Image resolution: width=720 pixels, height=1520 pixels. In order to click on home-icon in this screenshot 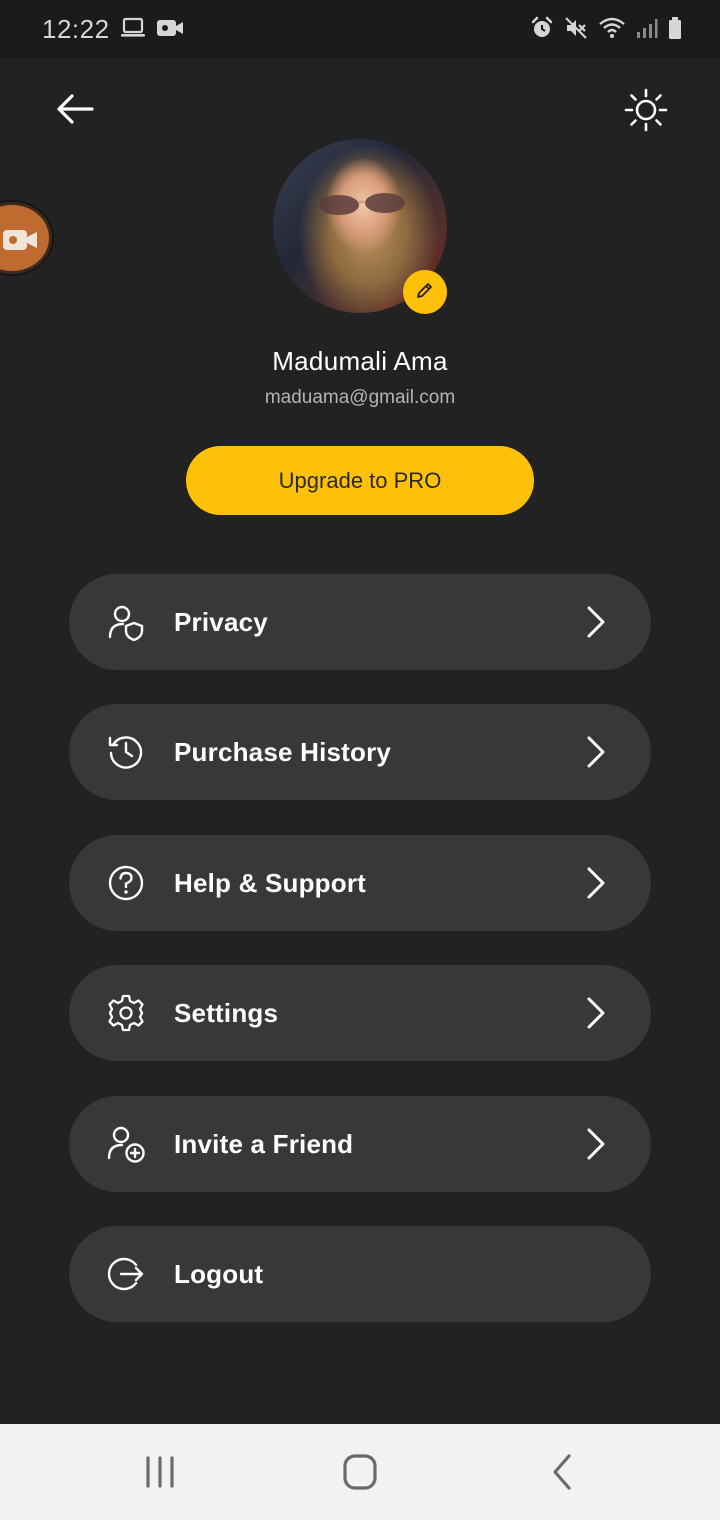, I will do `click(360, 1475)`.